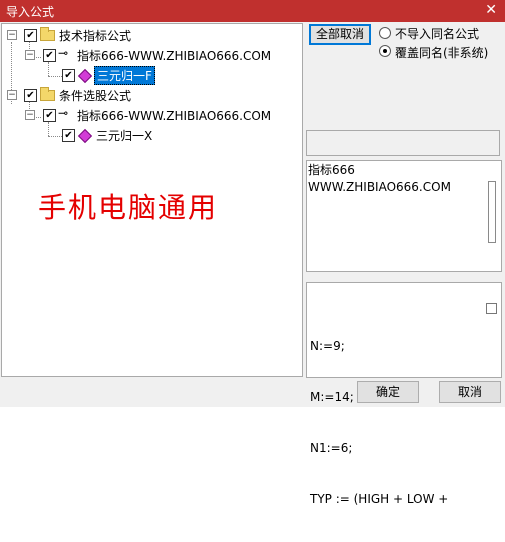 Image resolution: width=505 pixels, height=542 pixels. What do you see at coordinates (403, 143) in the screenshot?
I see `info-panel` at bounding box center [403, 143].